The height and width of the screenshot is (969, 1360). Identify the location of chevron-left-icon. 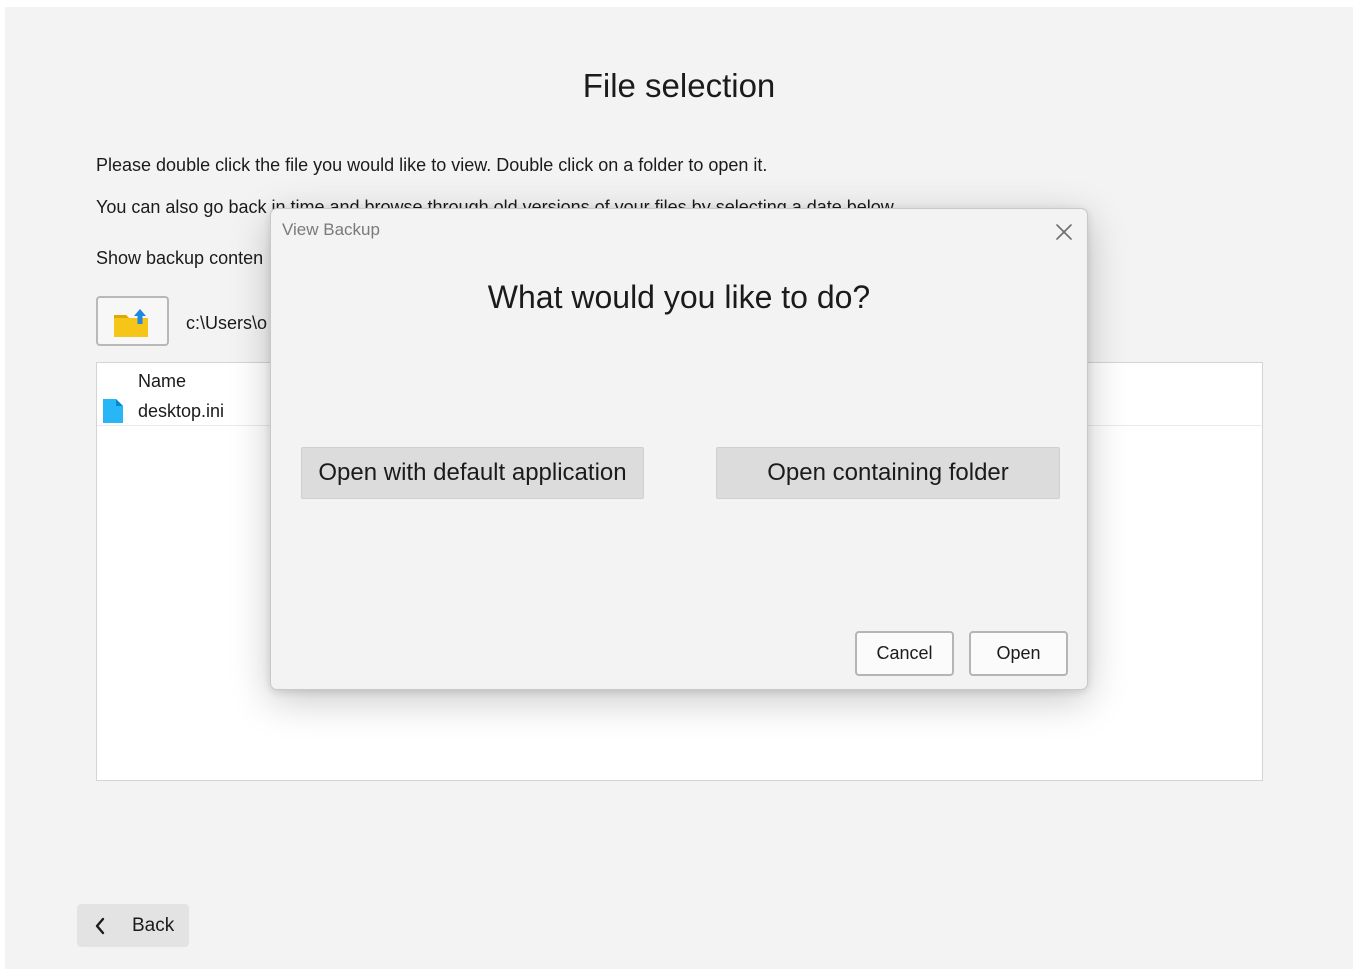
(100, 926).